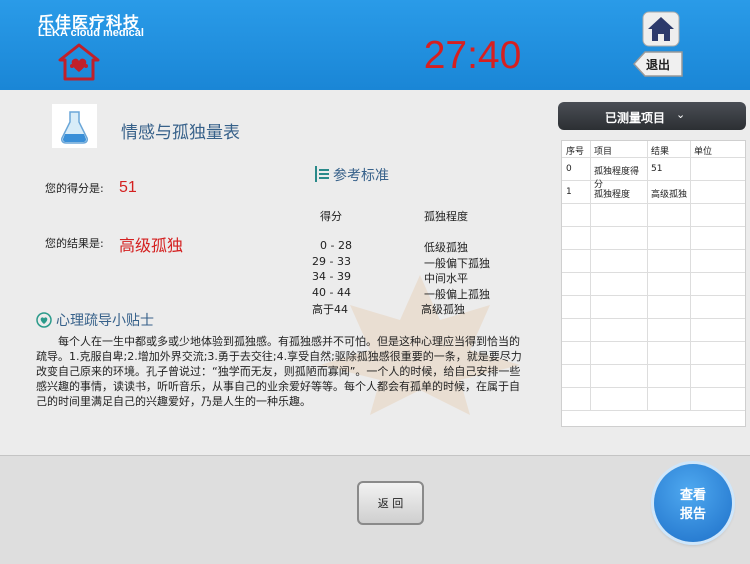  I want to click on flask-icon, so click(74, 127).